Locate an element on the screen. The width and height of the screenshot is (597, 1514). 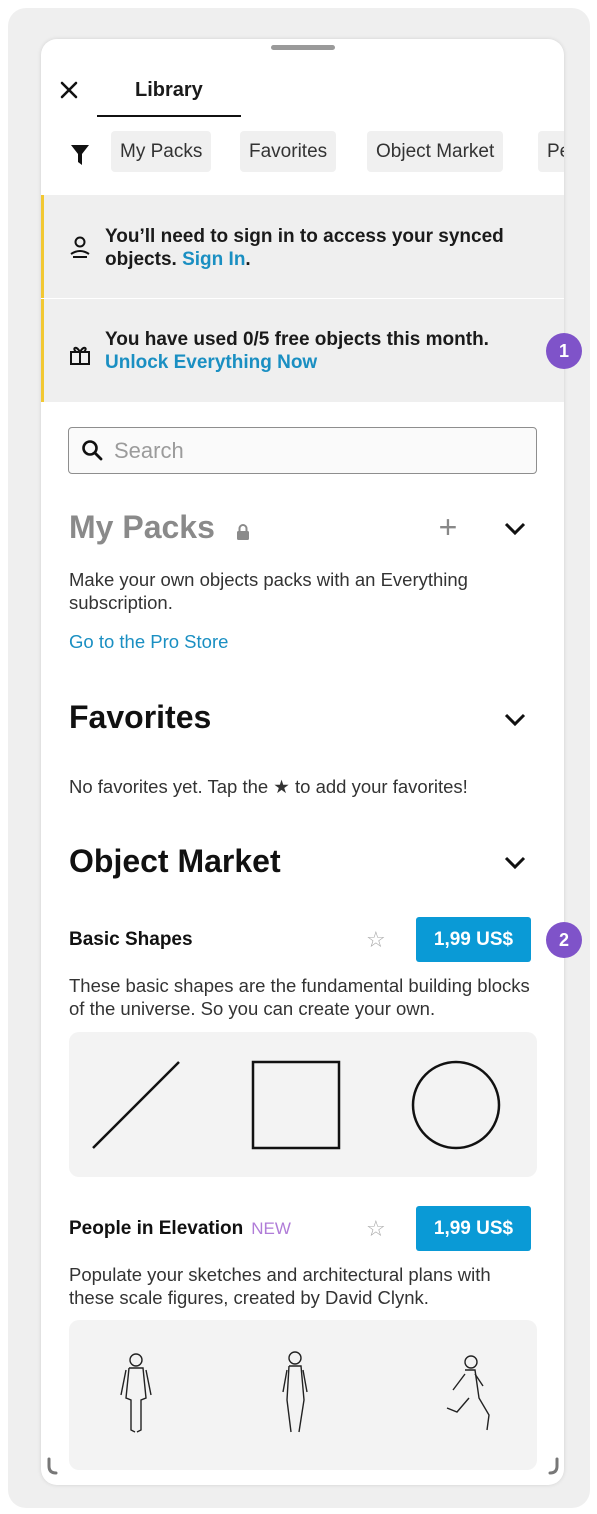
sign-in-suffix: . is located at coordinates (248, 259).